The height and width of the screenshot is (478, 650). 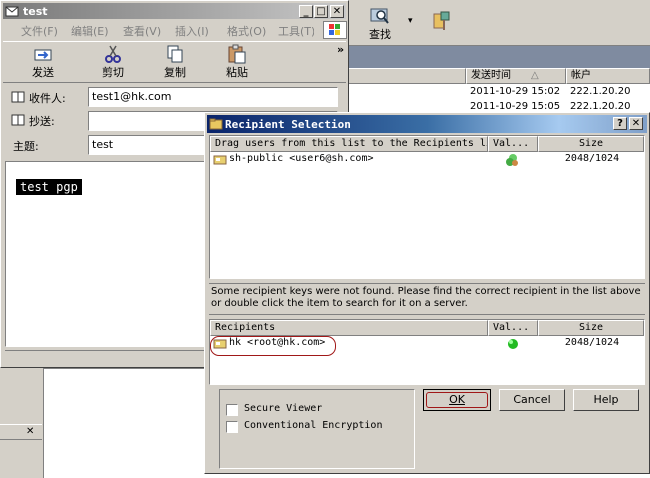 What do you see at coordinates (113, 54) in the screenshot?
I see `scissors-icon` at bounding box center [113, 54].